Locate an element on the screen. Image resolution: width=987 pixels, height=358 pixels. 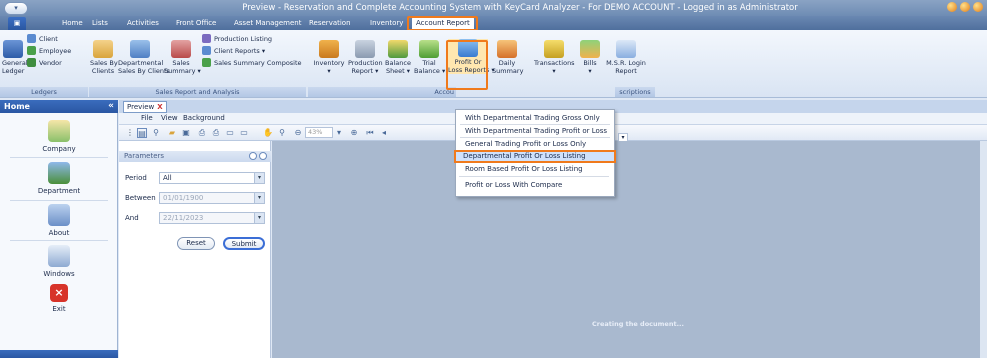
vendor-icon is located at coordinates (31, 62).